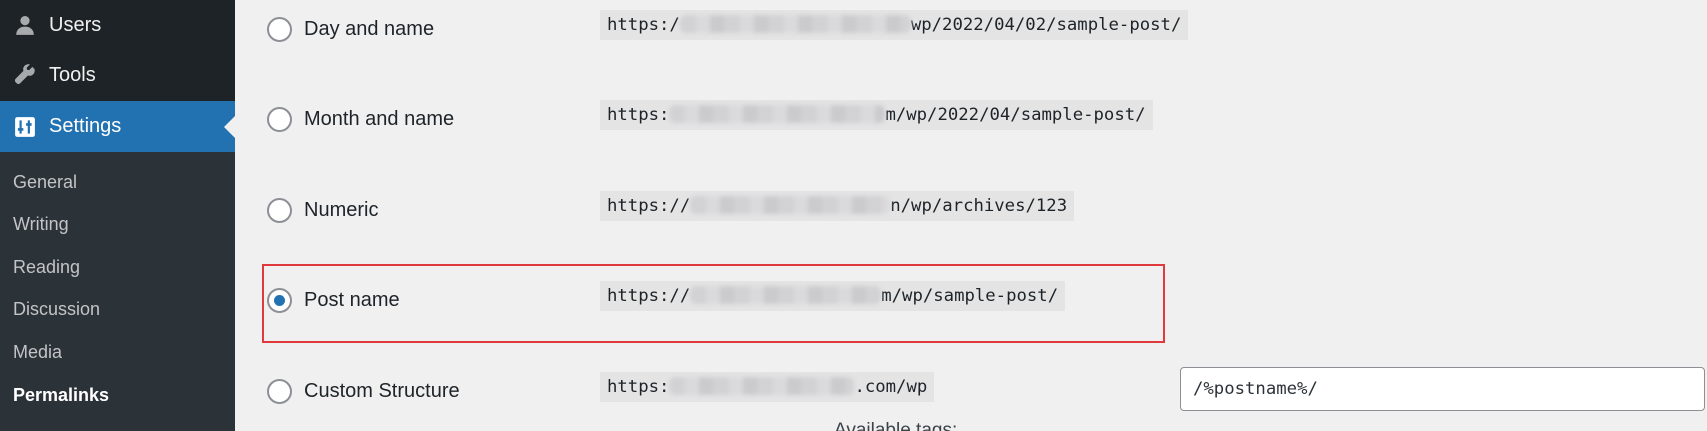  Describe the element at coordinates (45, 182) in the screenshot. I see `submenu-item-general: General` at that location.